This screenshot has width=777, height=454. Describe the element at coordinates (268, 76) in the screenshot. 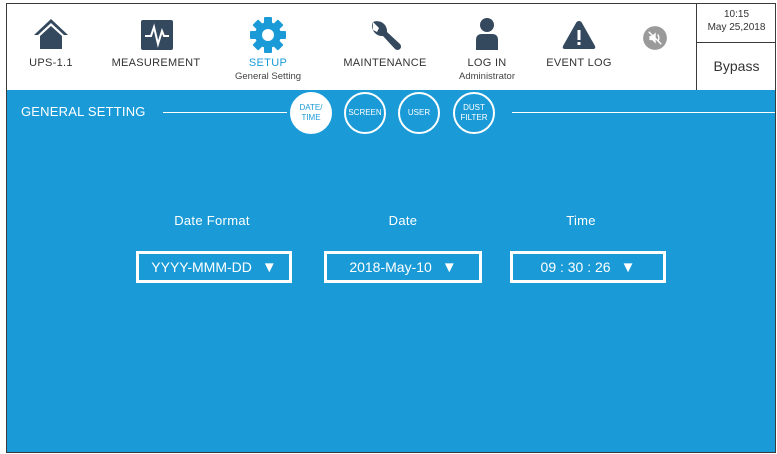

I see `nav-setup-sublabel: General Setting` at that location.